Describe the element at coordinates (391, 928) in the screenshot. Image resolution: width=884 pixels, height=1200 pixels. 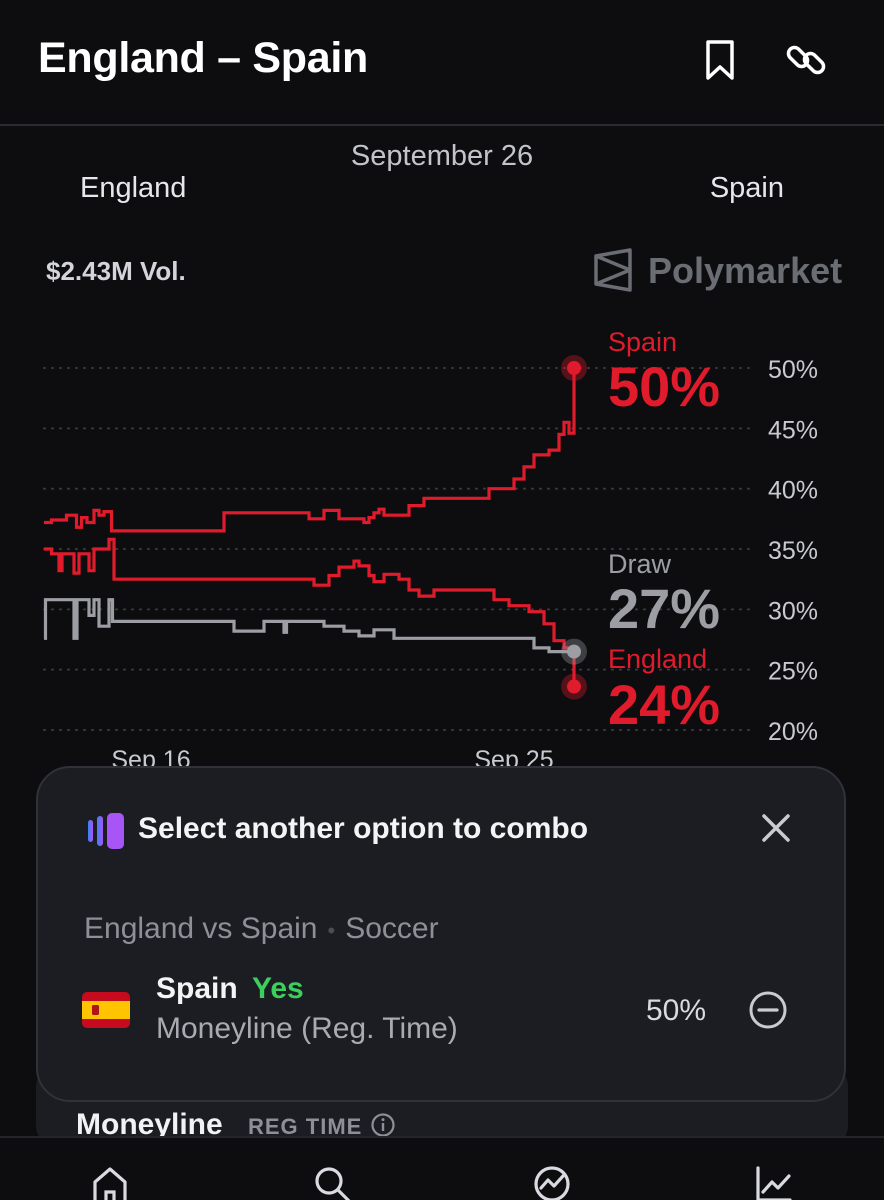
I see `sport-name: Soccer` at that location.